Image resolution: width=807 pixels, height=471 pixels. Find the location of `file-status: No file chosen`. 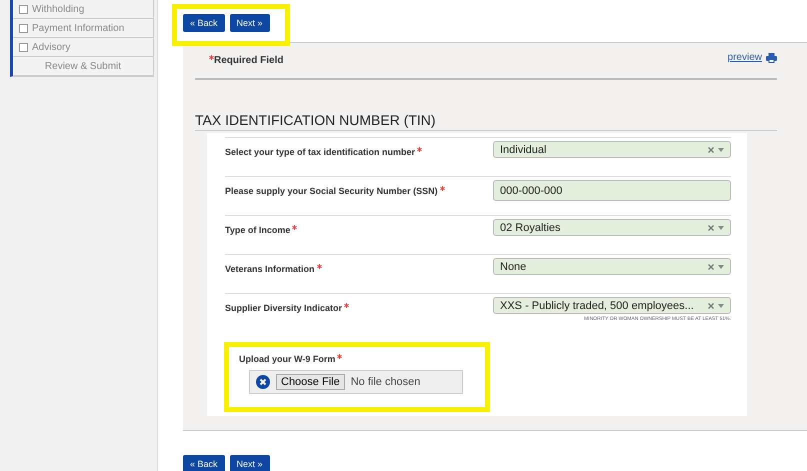

file-status: No file chosen is located at coordinates (385, 382).